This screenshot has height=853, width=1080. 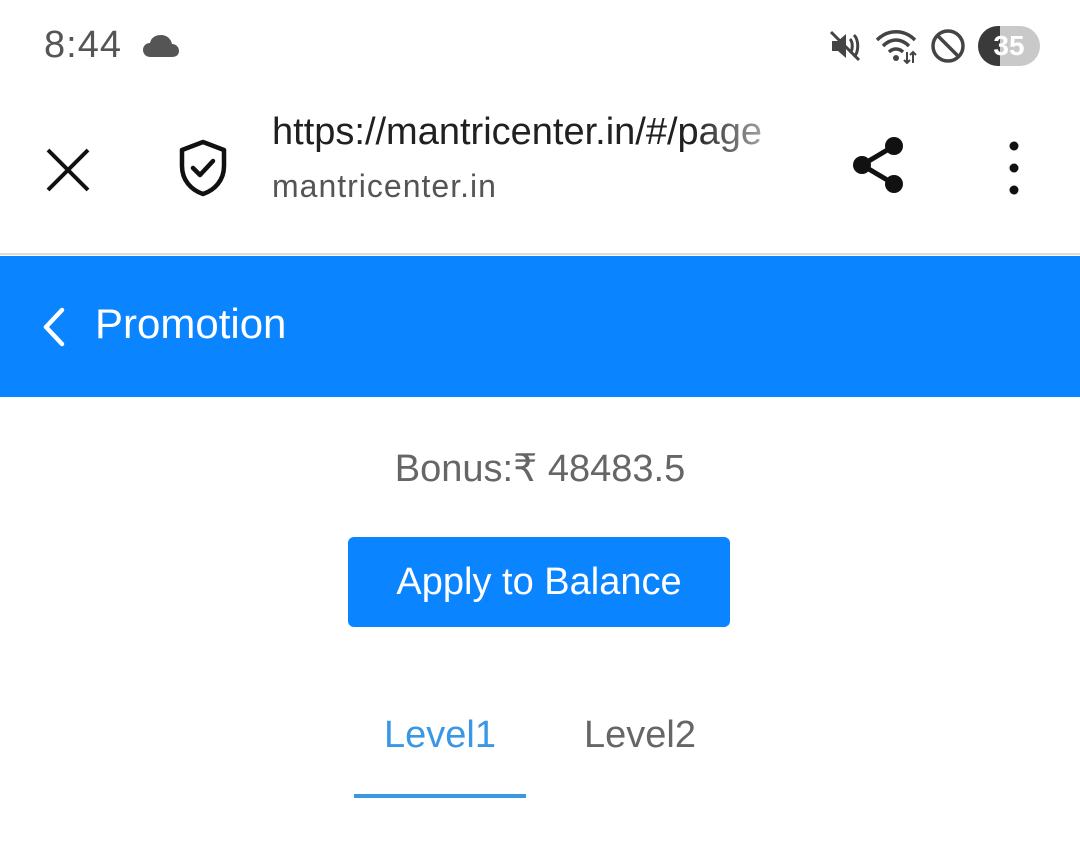 I want to click on shield-check-icon, so click(x=203, y=168).